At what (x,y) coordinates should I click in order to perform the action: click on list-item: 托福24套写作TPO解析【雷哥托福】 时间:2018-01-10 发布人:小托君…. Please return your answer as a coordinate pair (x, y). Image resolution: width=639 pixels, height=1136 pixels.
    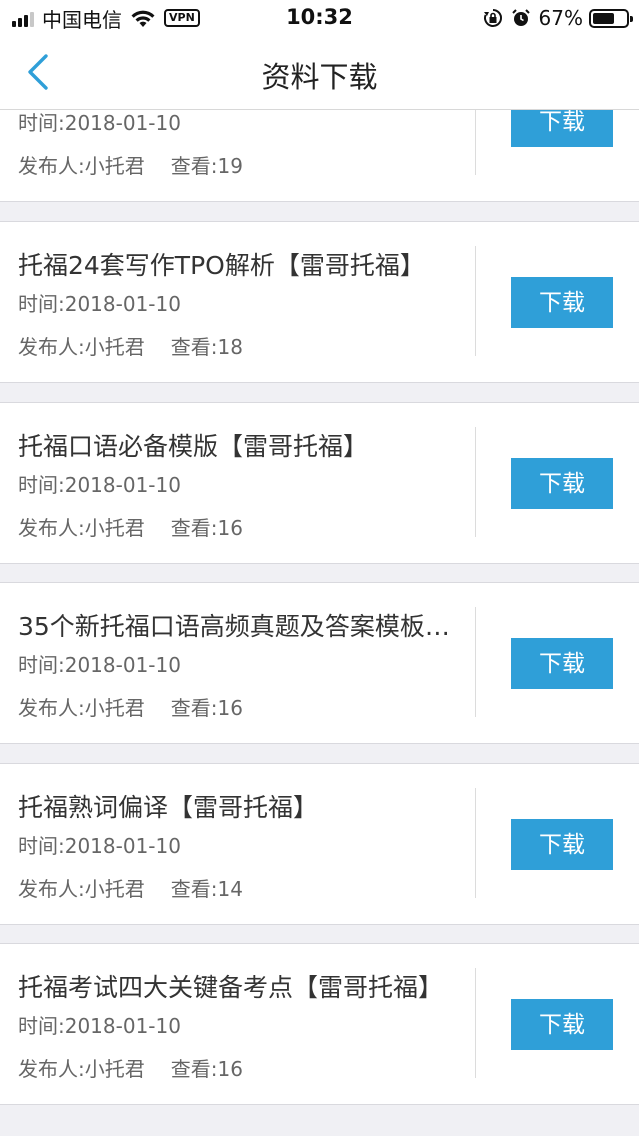
    Looking at the image, I should click on (319, 302).